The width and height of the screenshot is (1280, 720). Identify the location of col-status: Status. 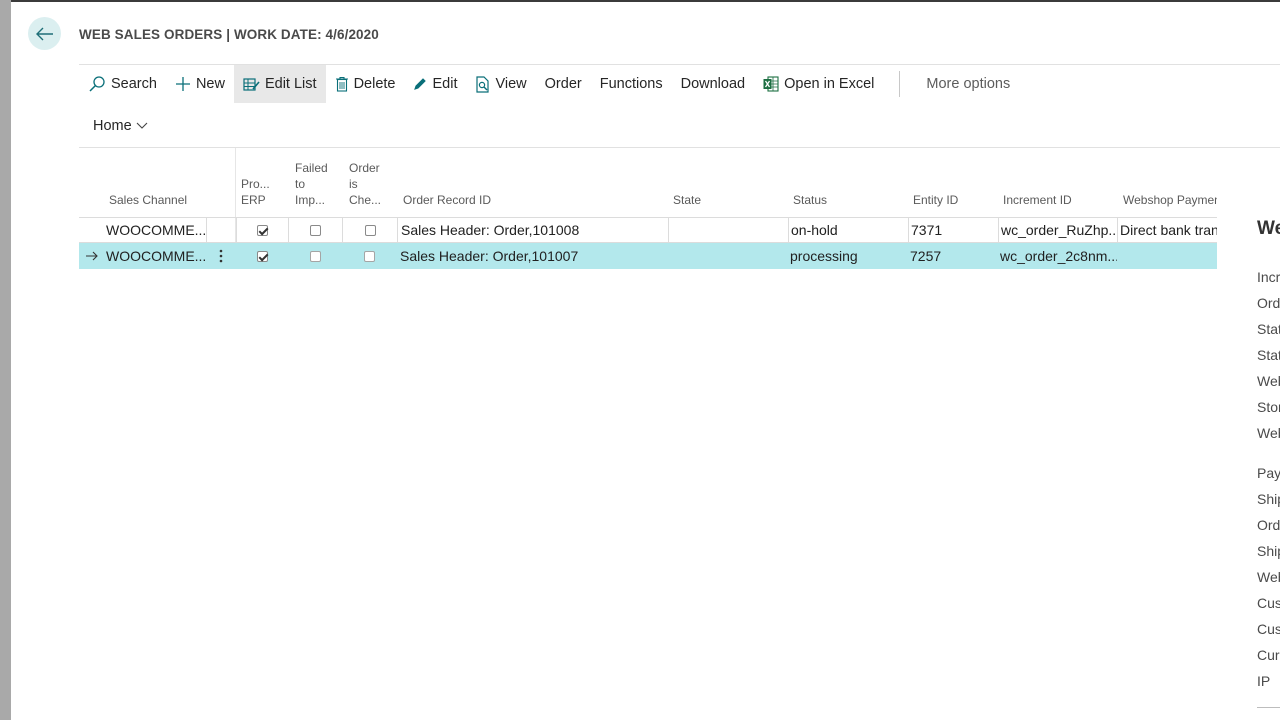
(810, 200).